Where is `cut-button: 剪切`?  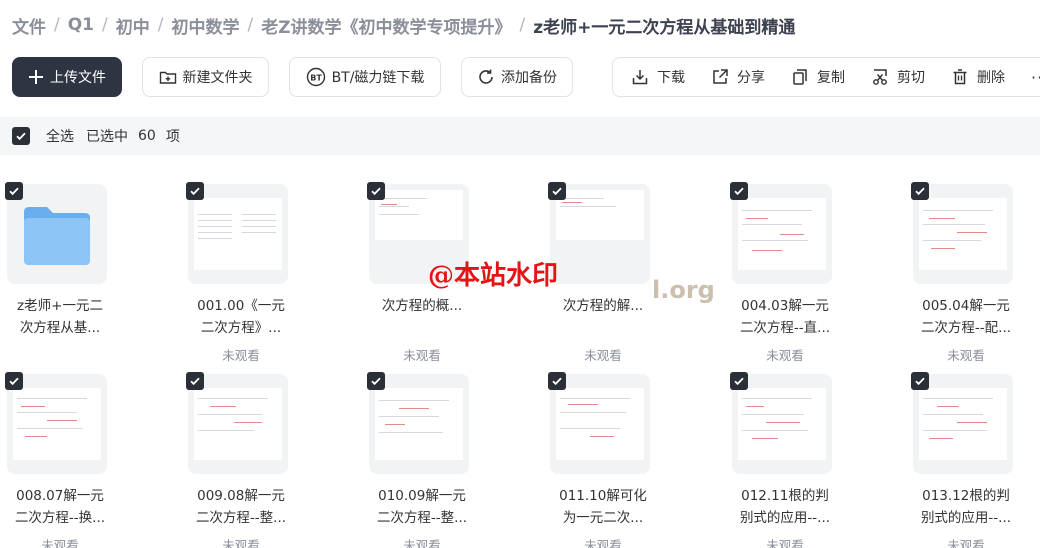
cut-button: 剪切 is located at coordinates (898, 77).